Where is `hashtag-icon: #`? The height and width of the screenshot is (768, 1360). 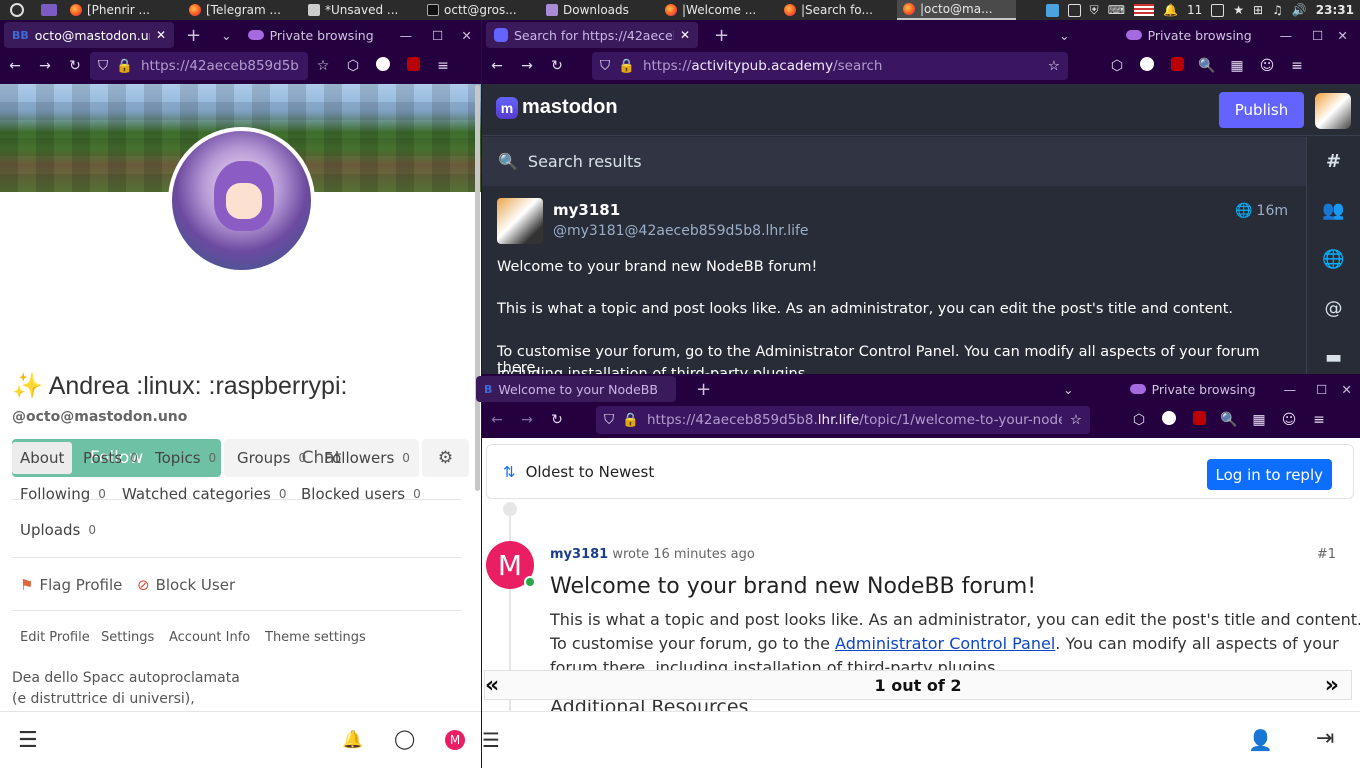
hashtag-icon: # is located at coordinates (1333, 161).